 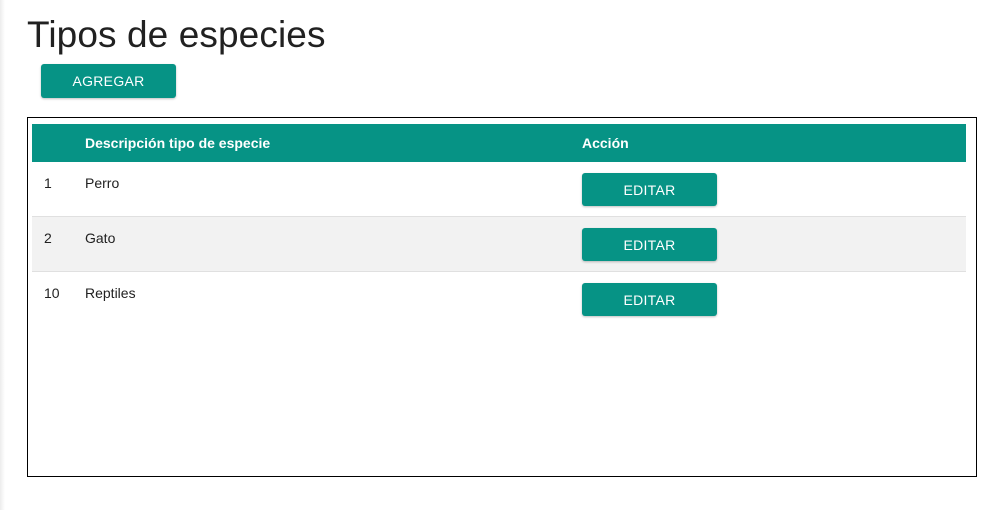 What do you see at coordinates (108, 81) in the screenshot?
I see `add-button: AGREGAR` at bounding box center [108, 81].